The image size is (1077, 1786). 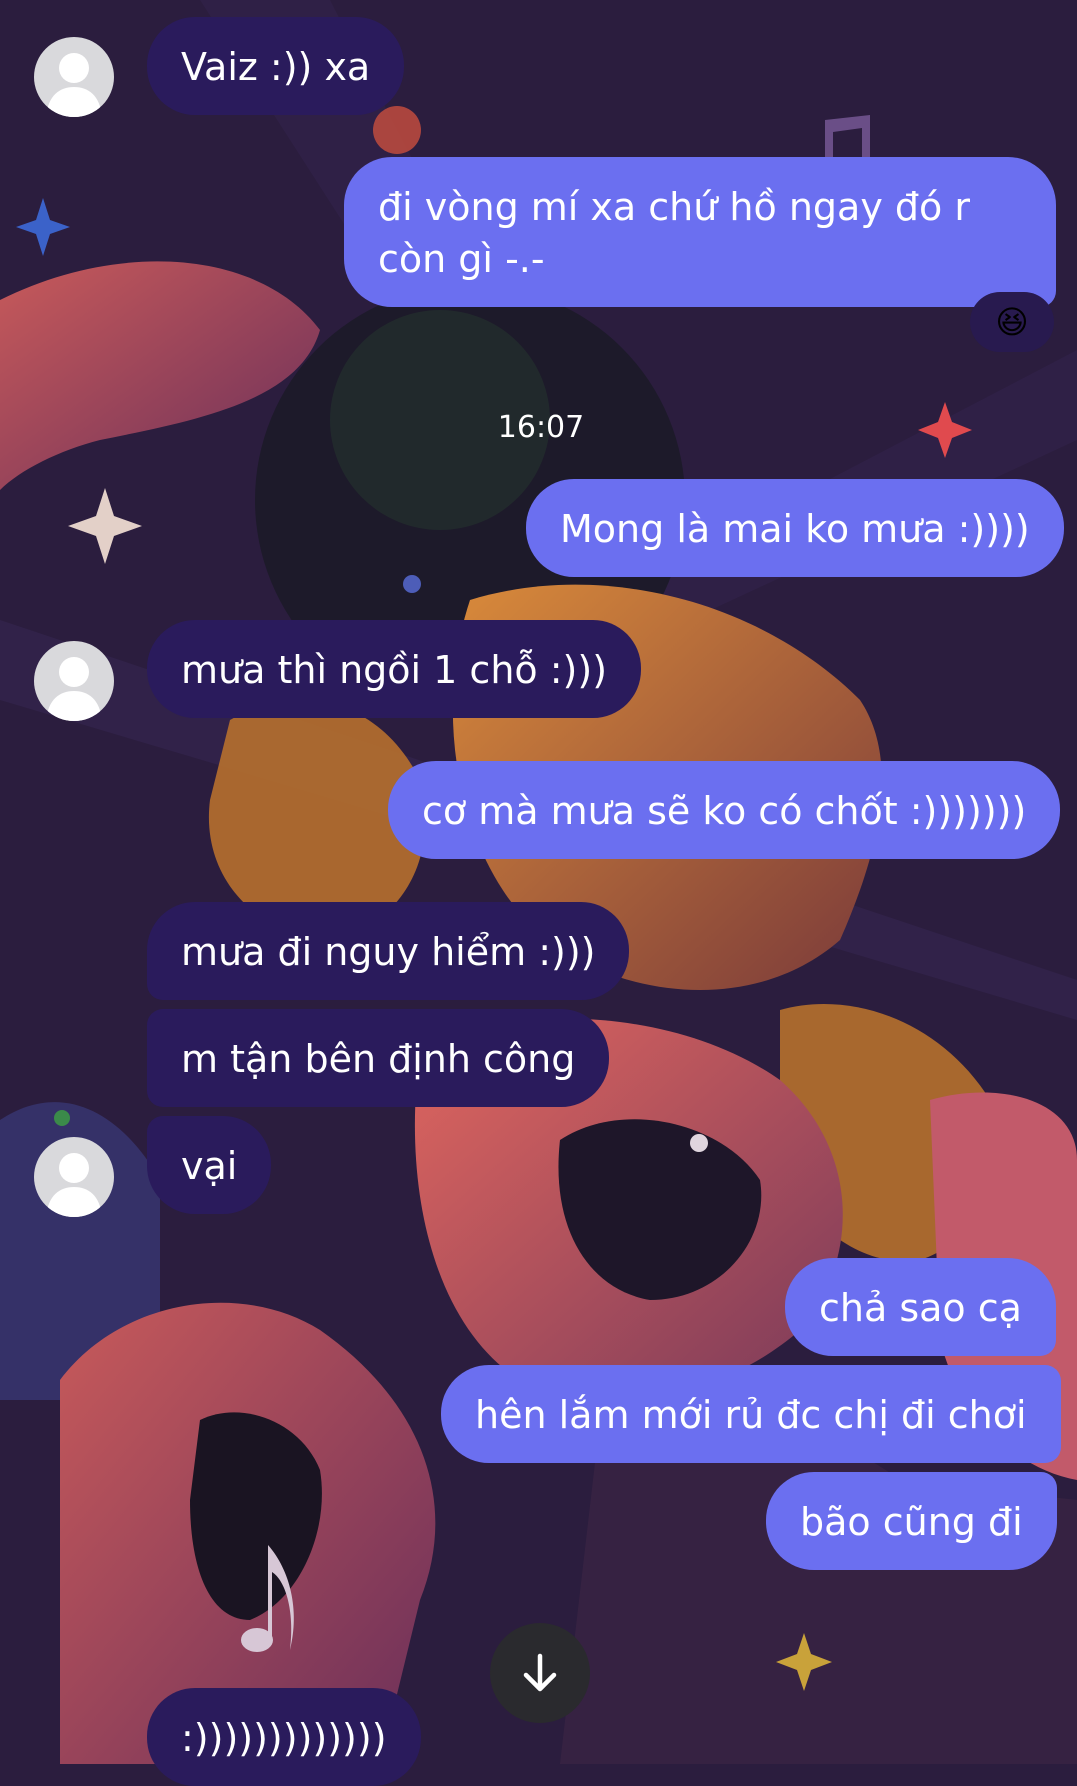 What do you see at coordinates (394, 669) in the screenshot?
I see `incoming-message: mưa thì ngồi 1 chỗ :)))` at bounding box center [394, 669].